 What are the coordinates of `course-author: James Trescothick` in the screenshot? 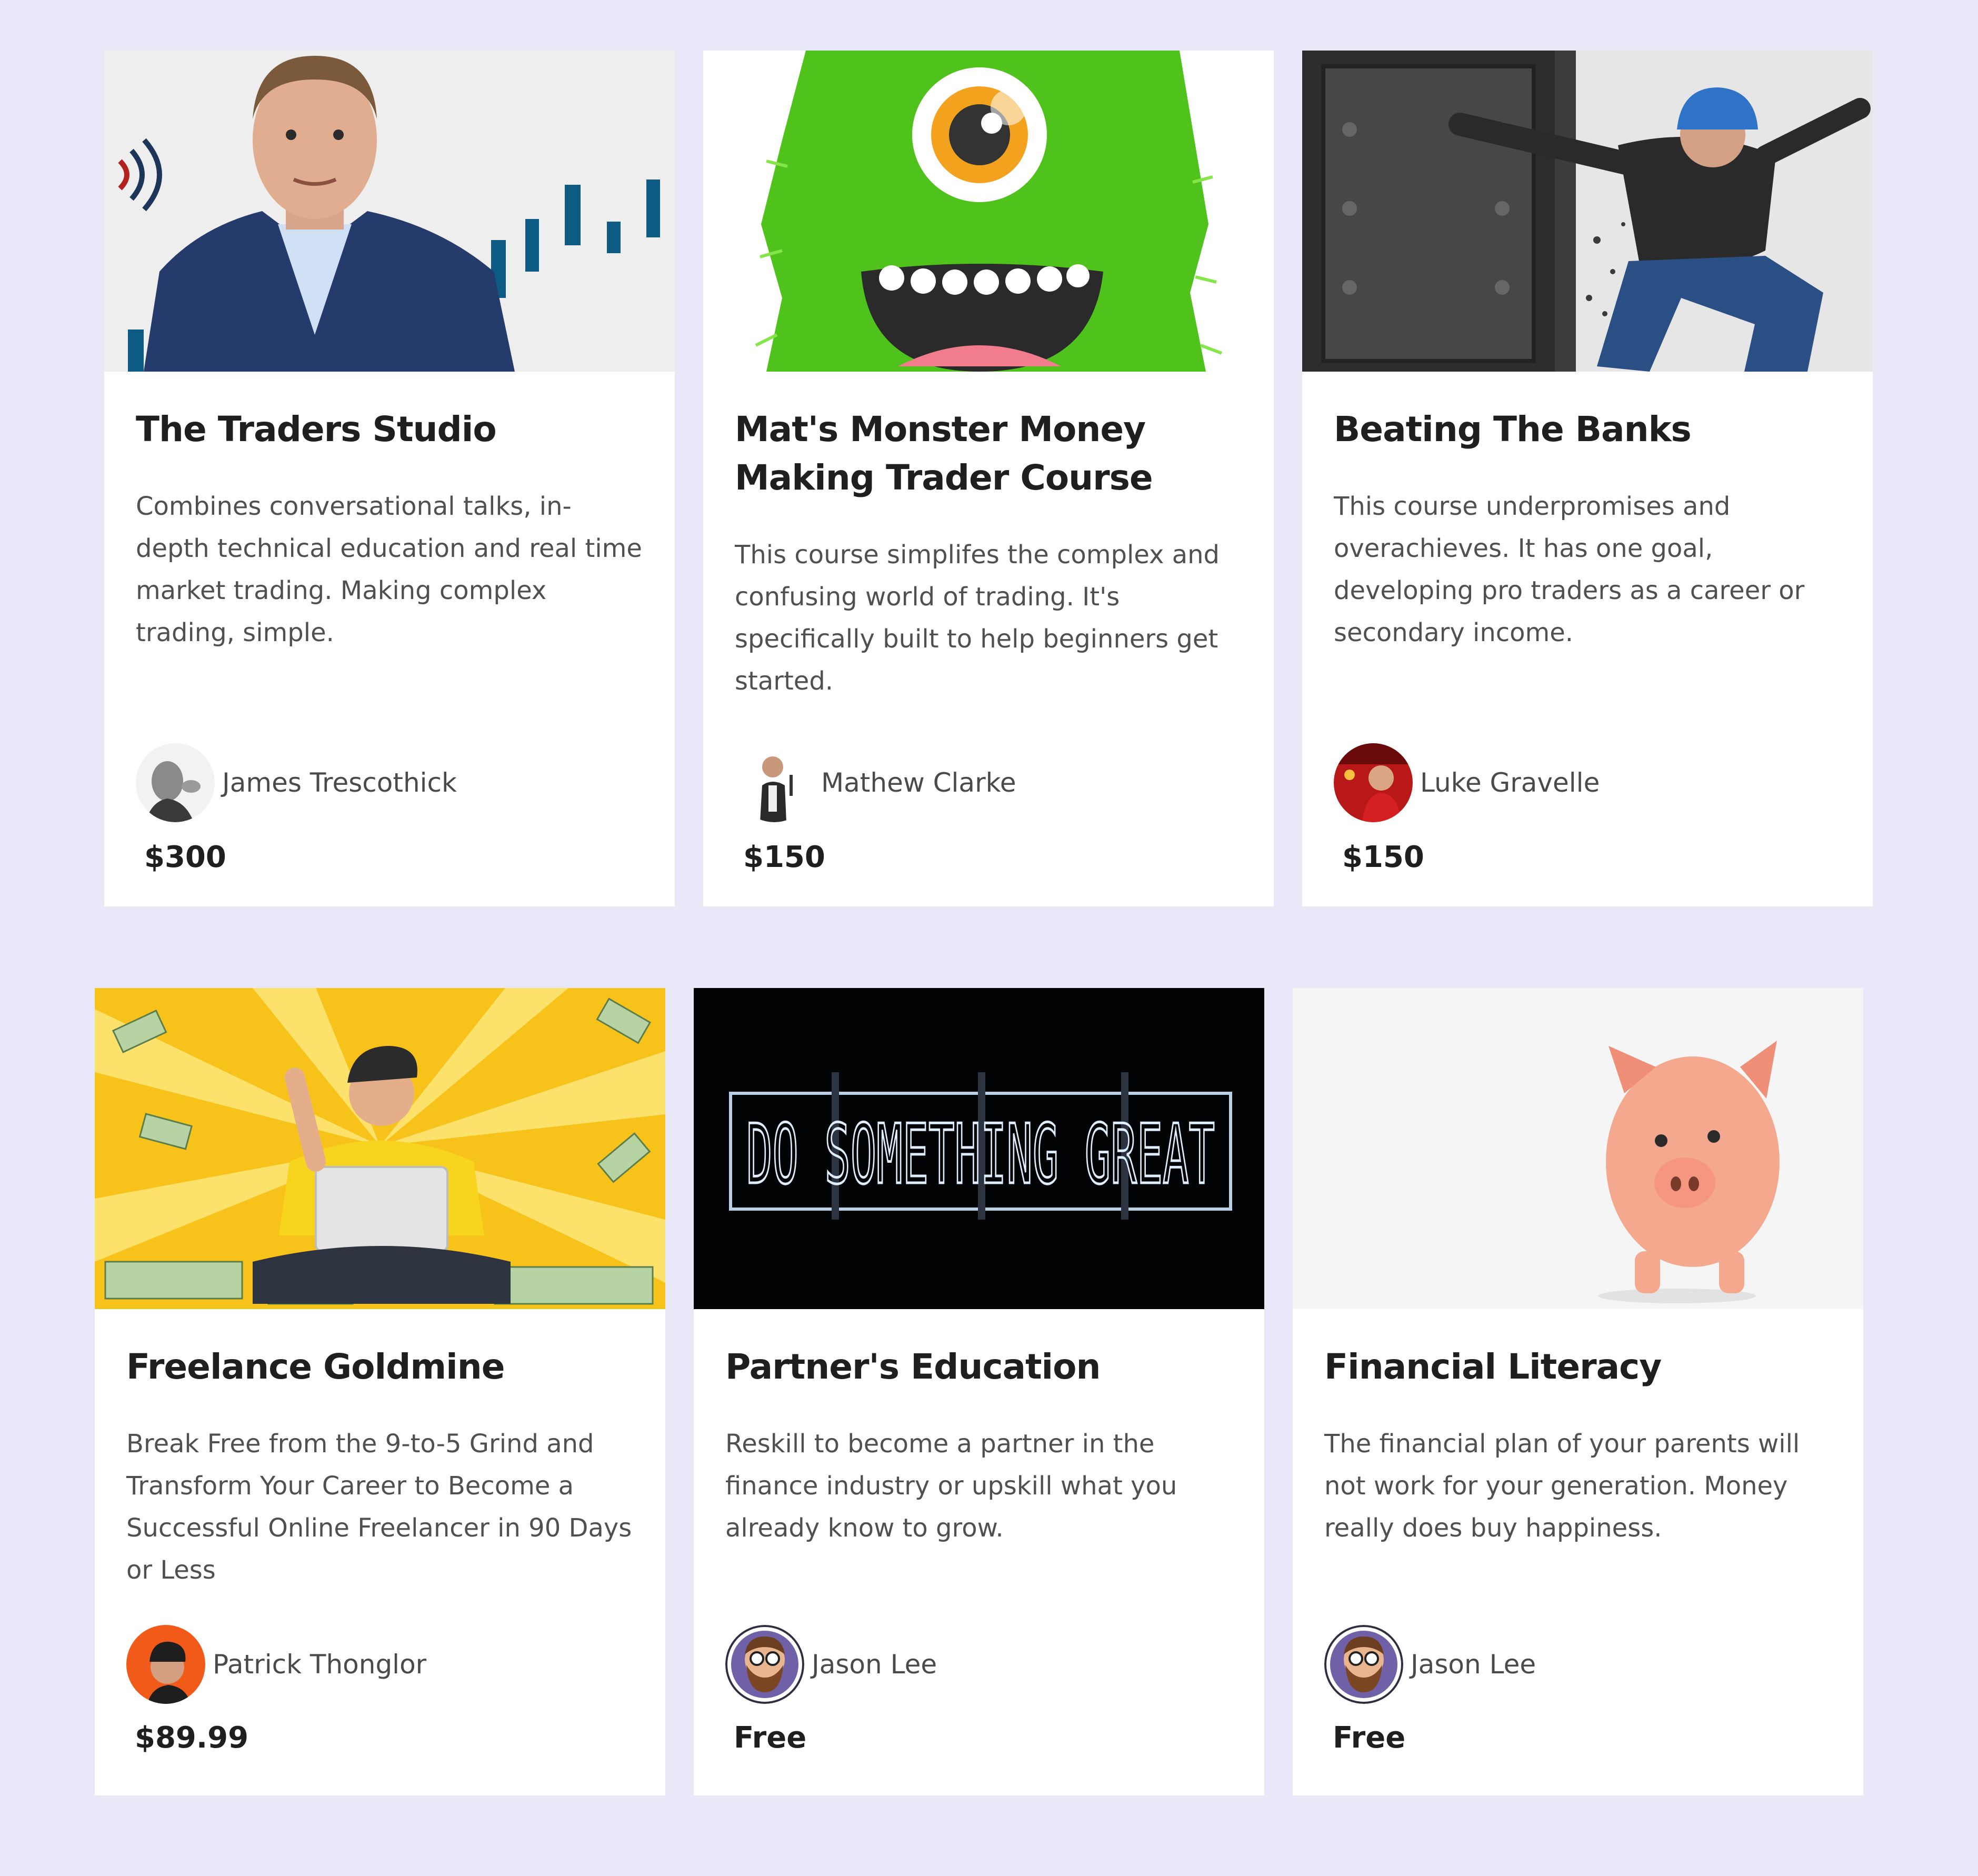 It's located at (296, 783).